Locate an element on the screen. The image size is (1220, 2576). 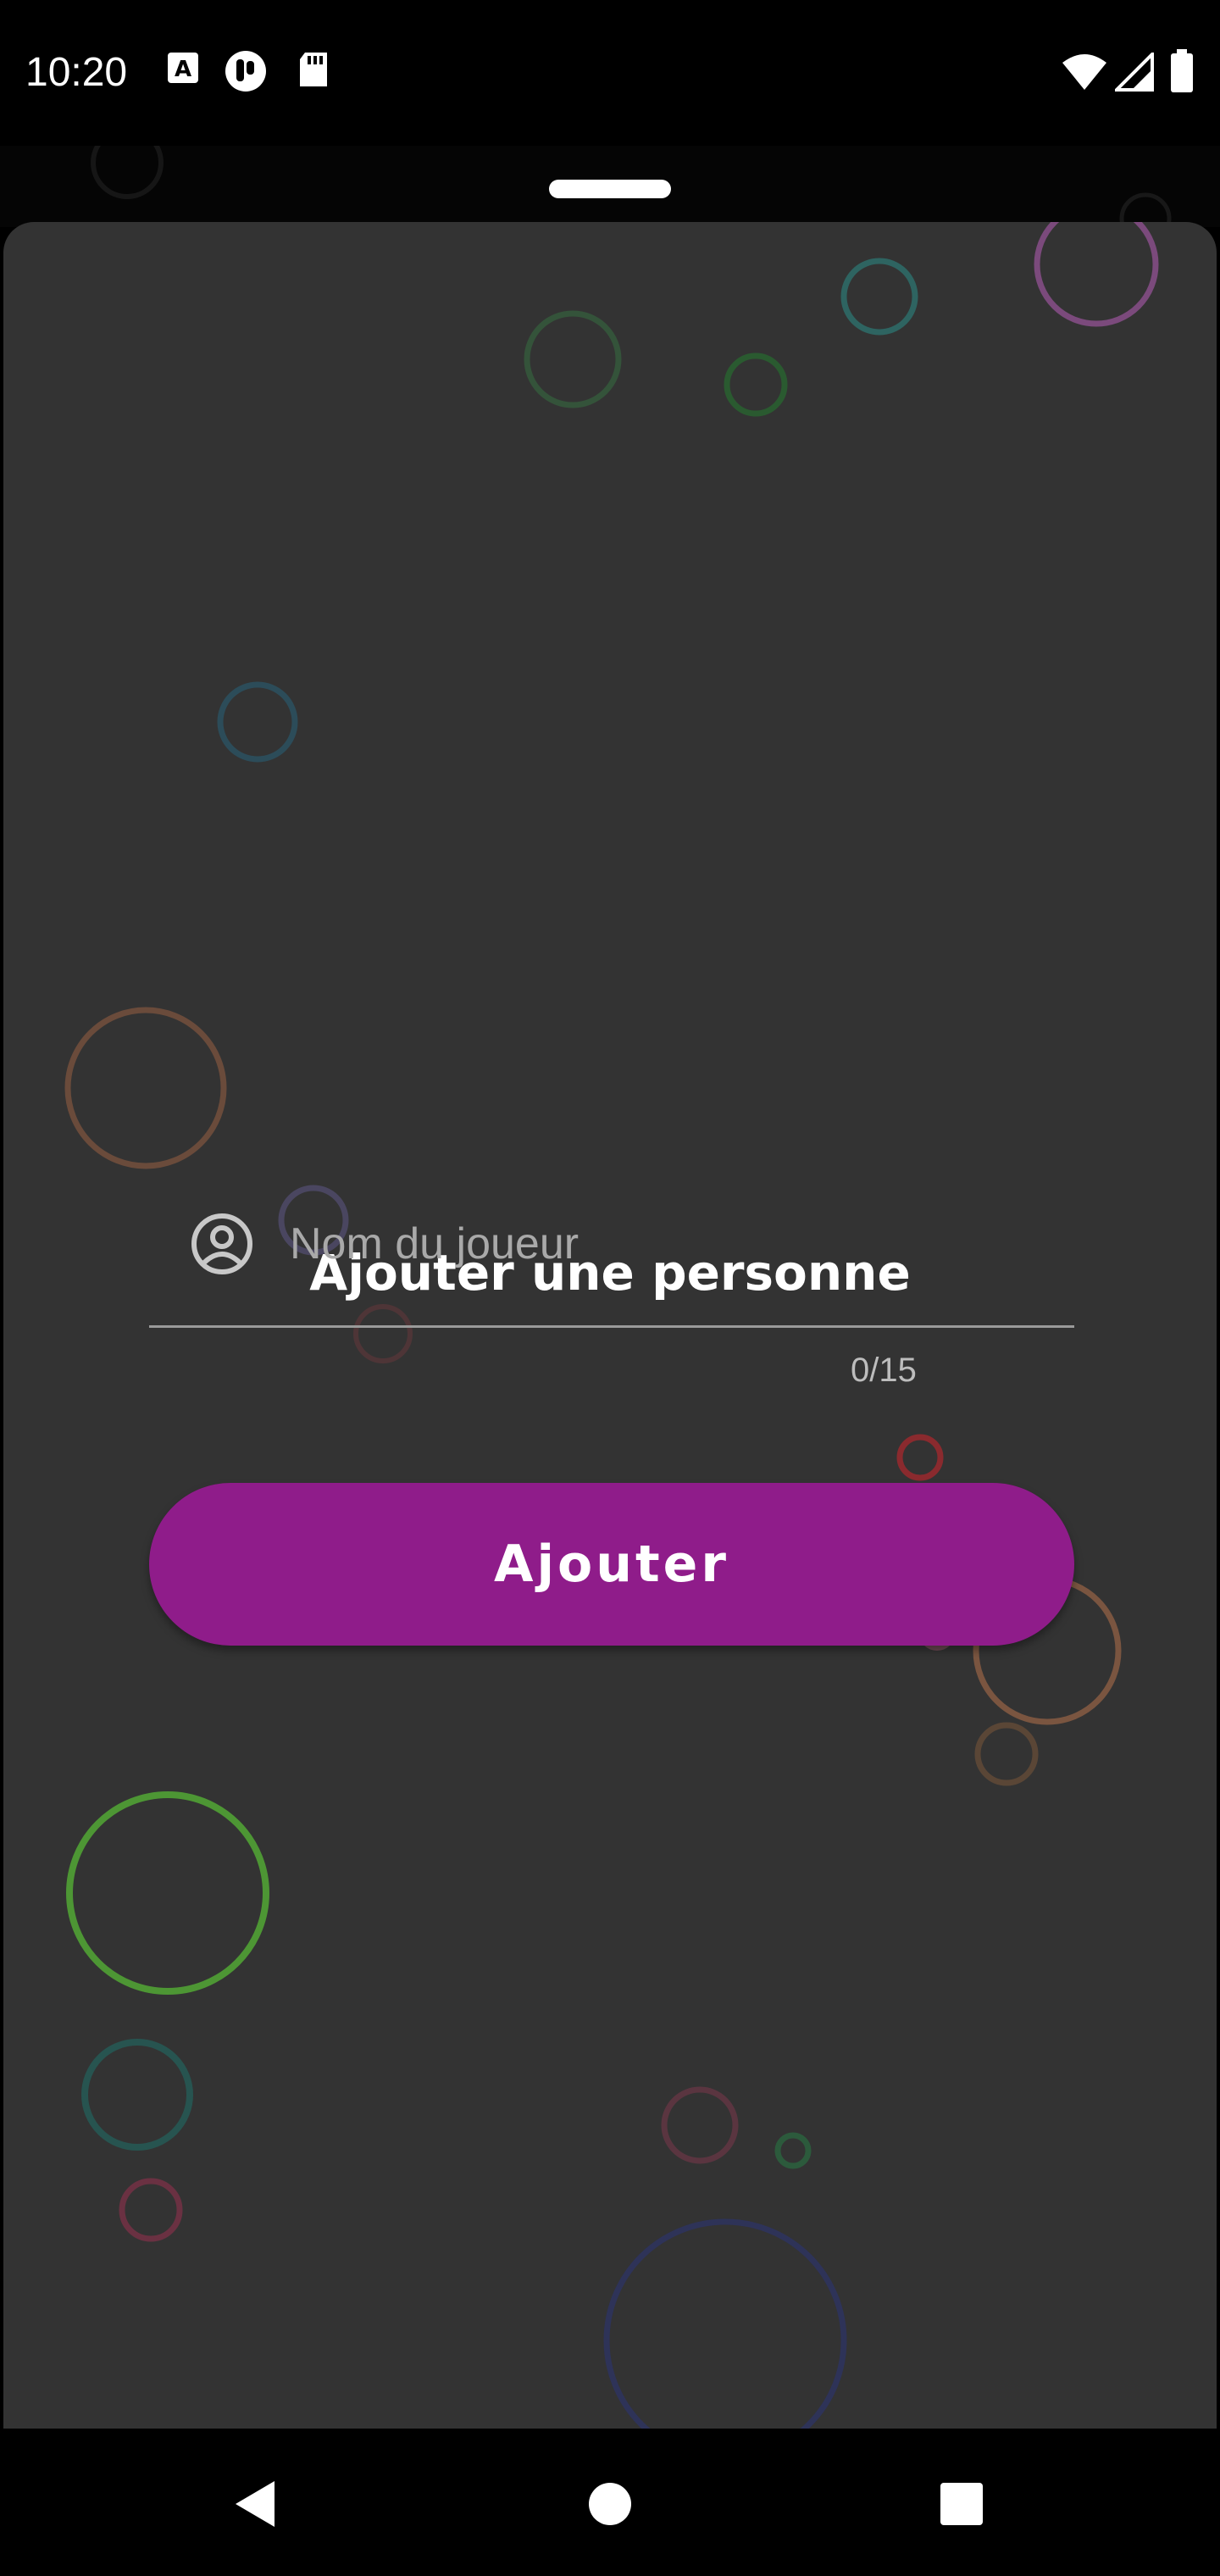
a-icon: A is located at coordinates (183, 68).